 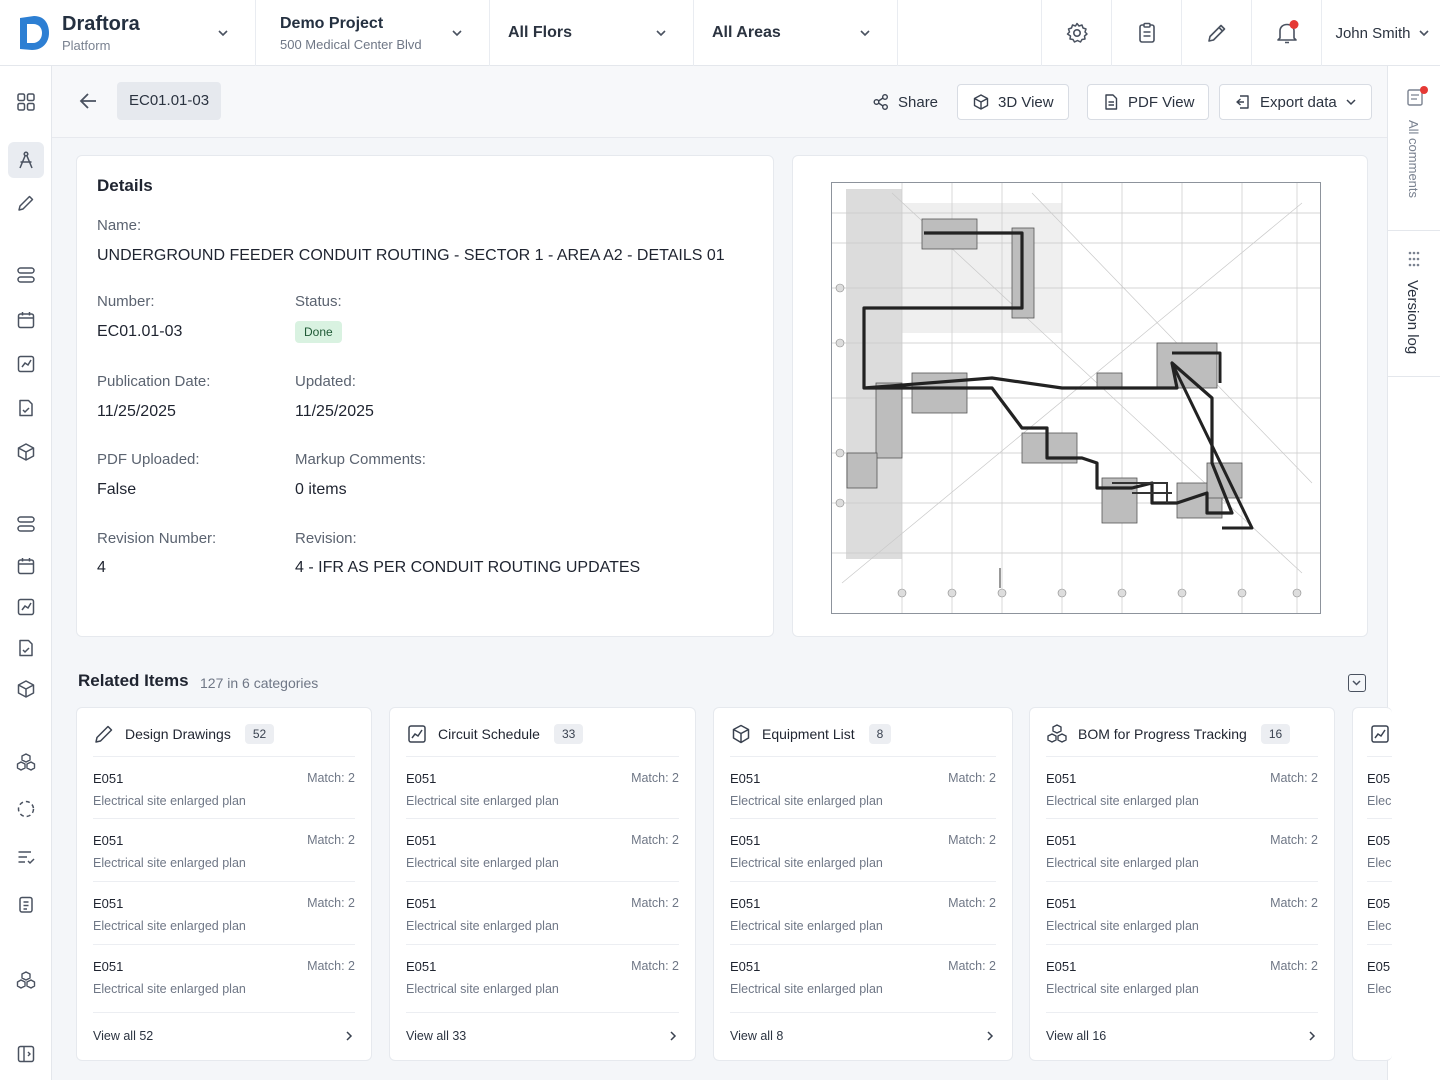 I want to click on version-log-handle, so click(x=1414, y=261).